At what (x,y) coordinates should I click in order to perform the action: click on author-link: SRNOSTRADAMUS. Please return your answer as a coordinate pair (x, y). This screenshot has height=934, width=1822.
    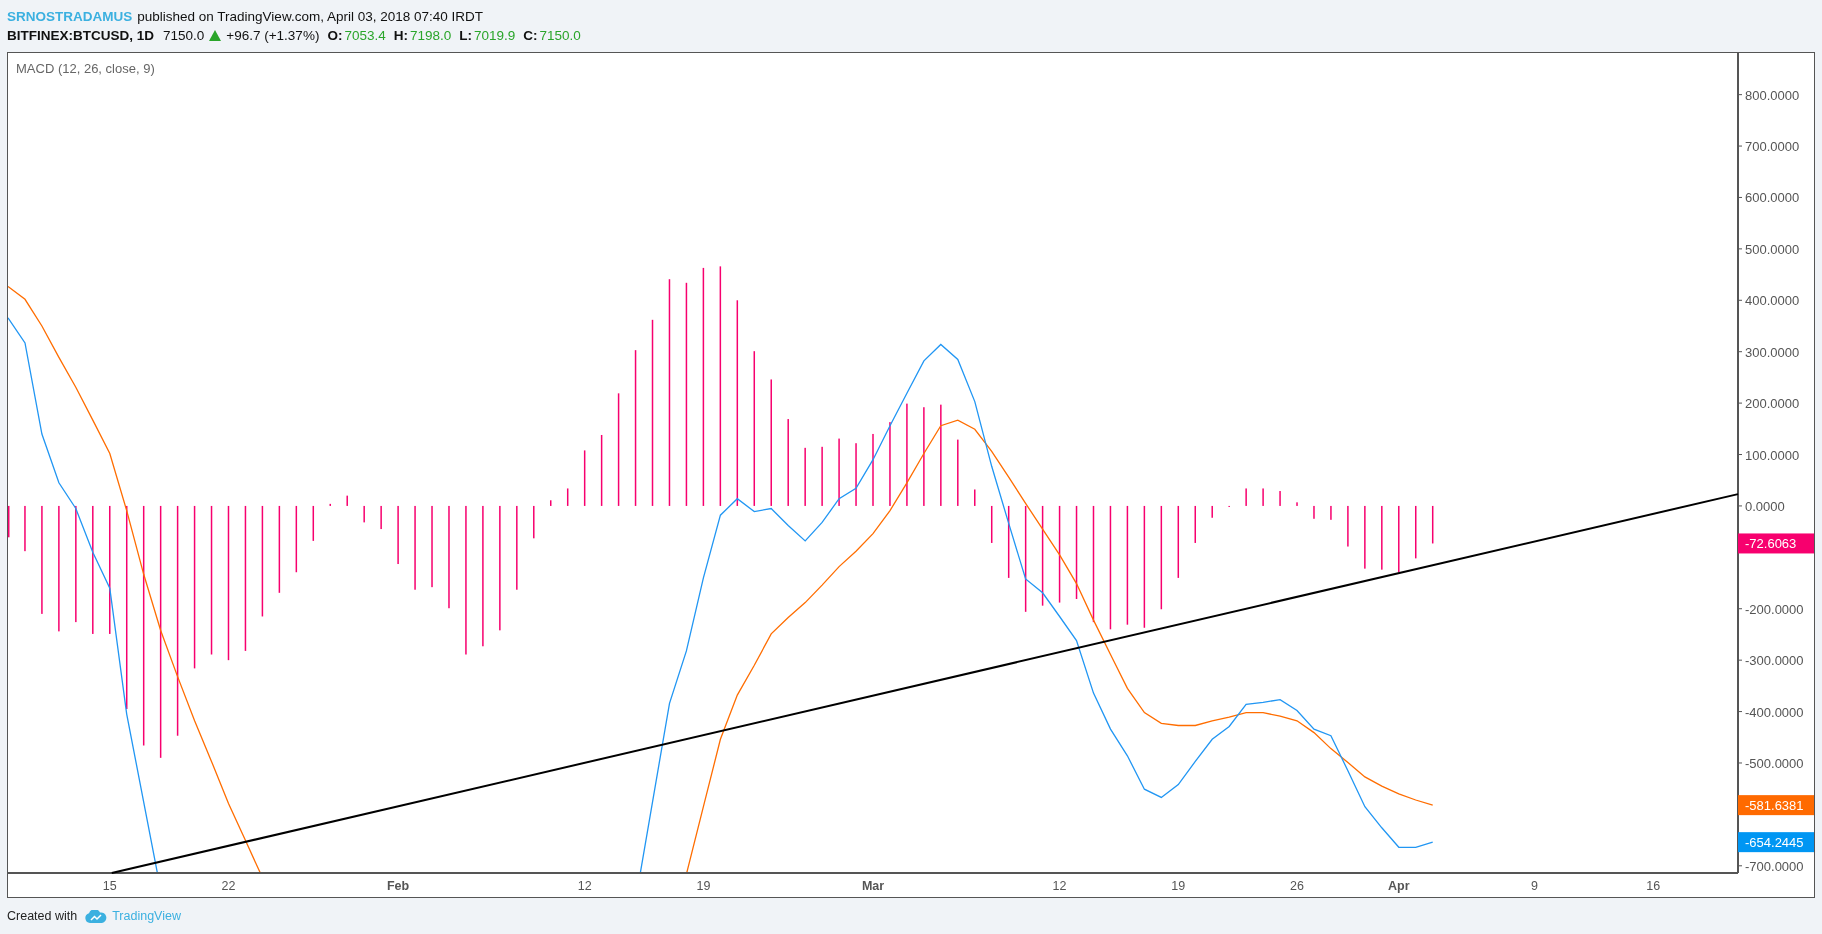
    Looking at the image, I should click on (70, 16).